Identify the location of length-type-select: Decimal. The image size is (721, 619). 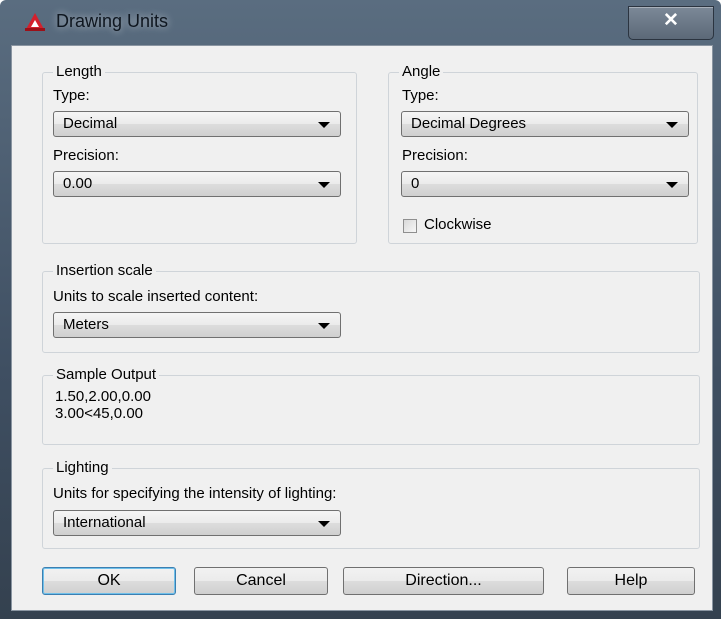
(197, 124).